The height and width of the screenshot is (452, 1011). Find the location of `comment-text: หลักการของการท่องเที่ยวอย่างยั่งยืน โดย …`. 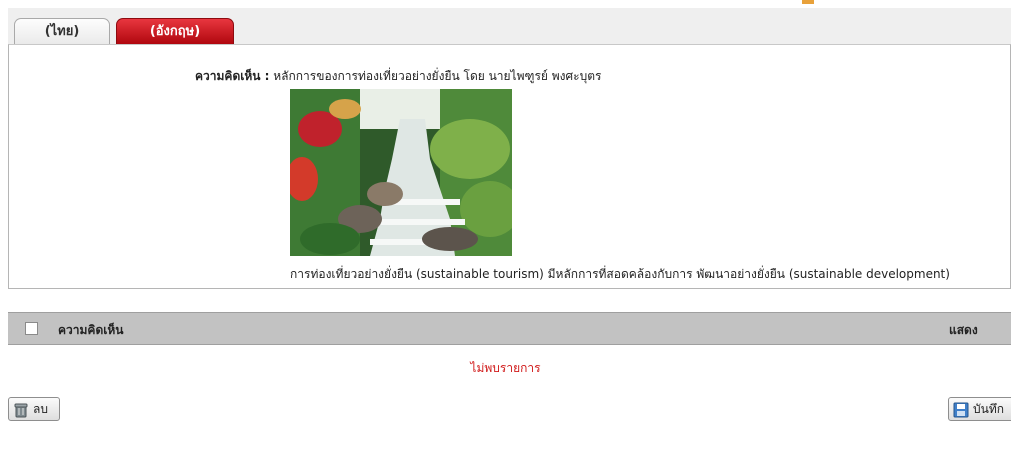

comment-text: หลักการของการท่องเที่ยวอย่างยั่งยืน โดย … is located at coordinates (437, 76).